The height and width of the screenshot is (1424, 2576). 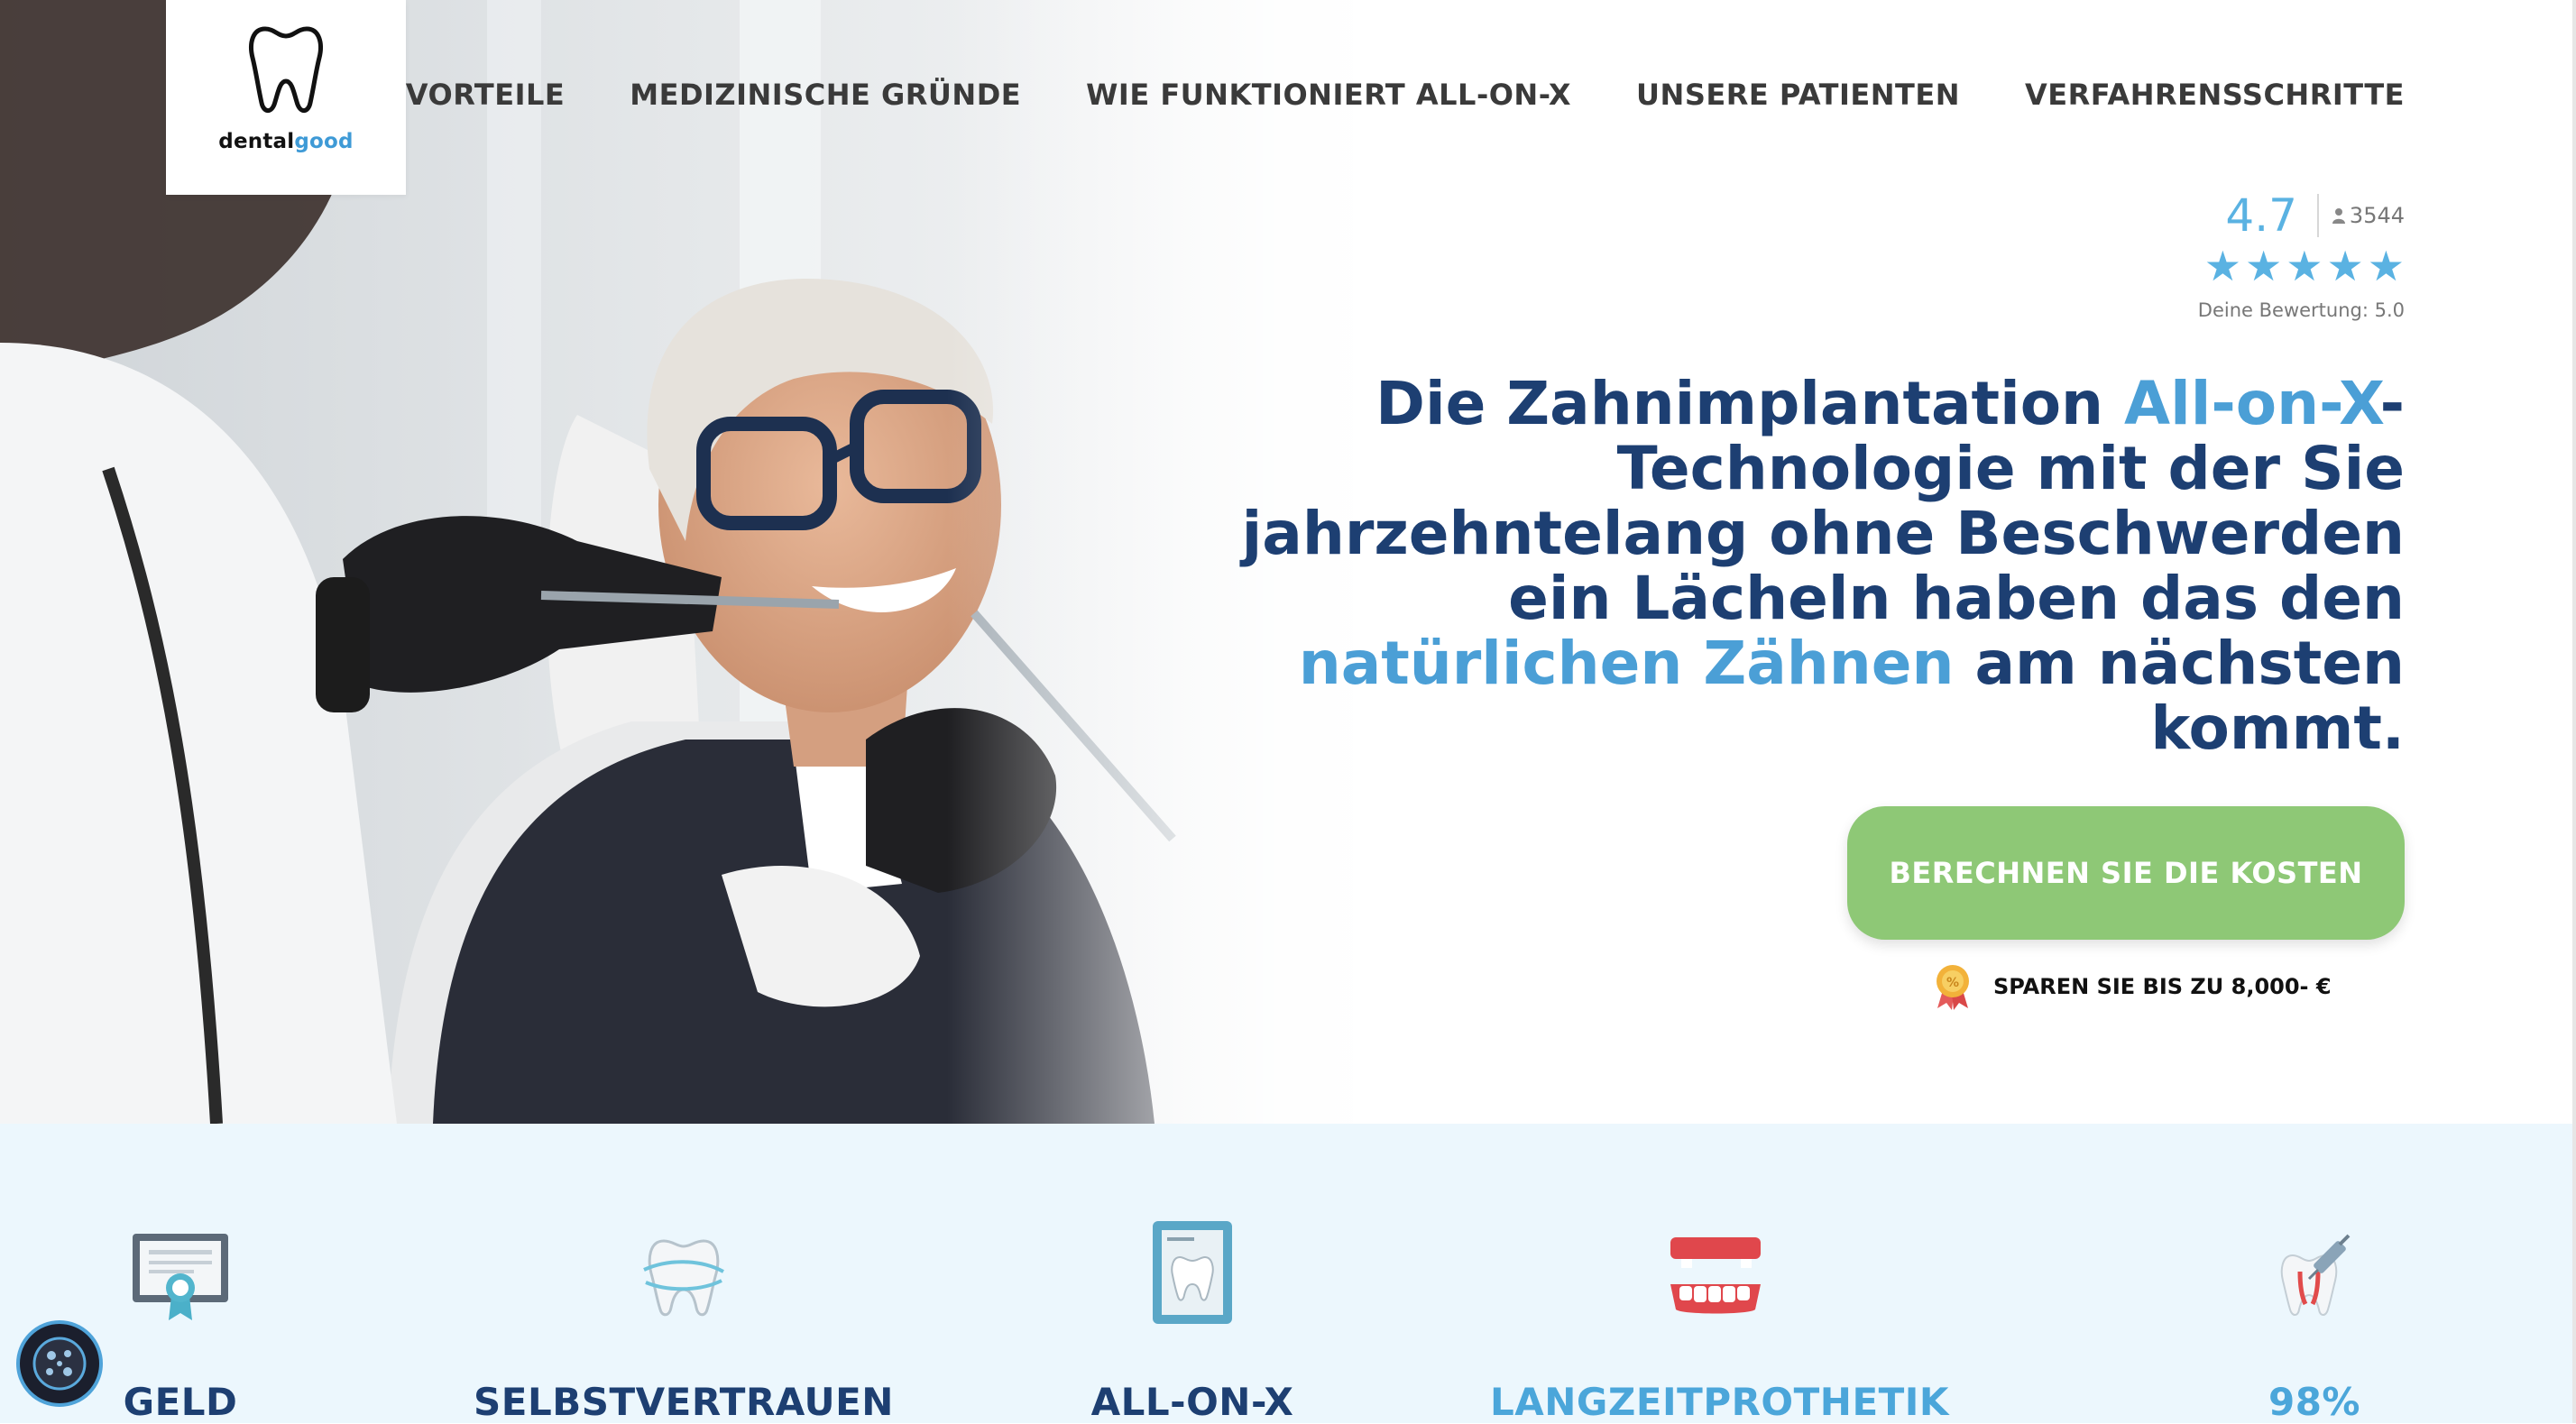 I want to click on benefit-item: SELBSTVERTRAUEN, so click(x=684, y=1274).